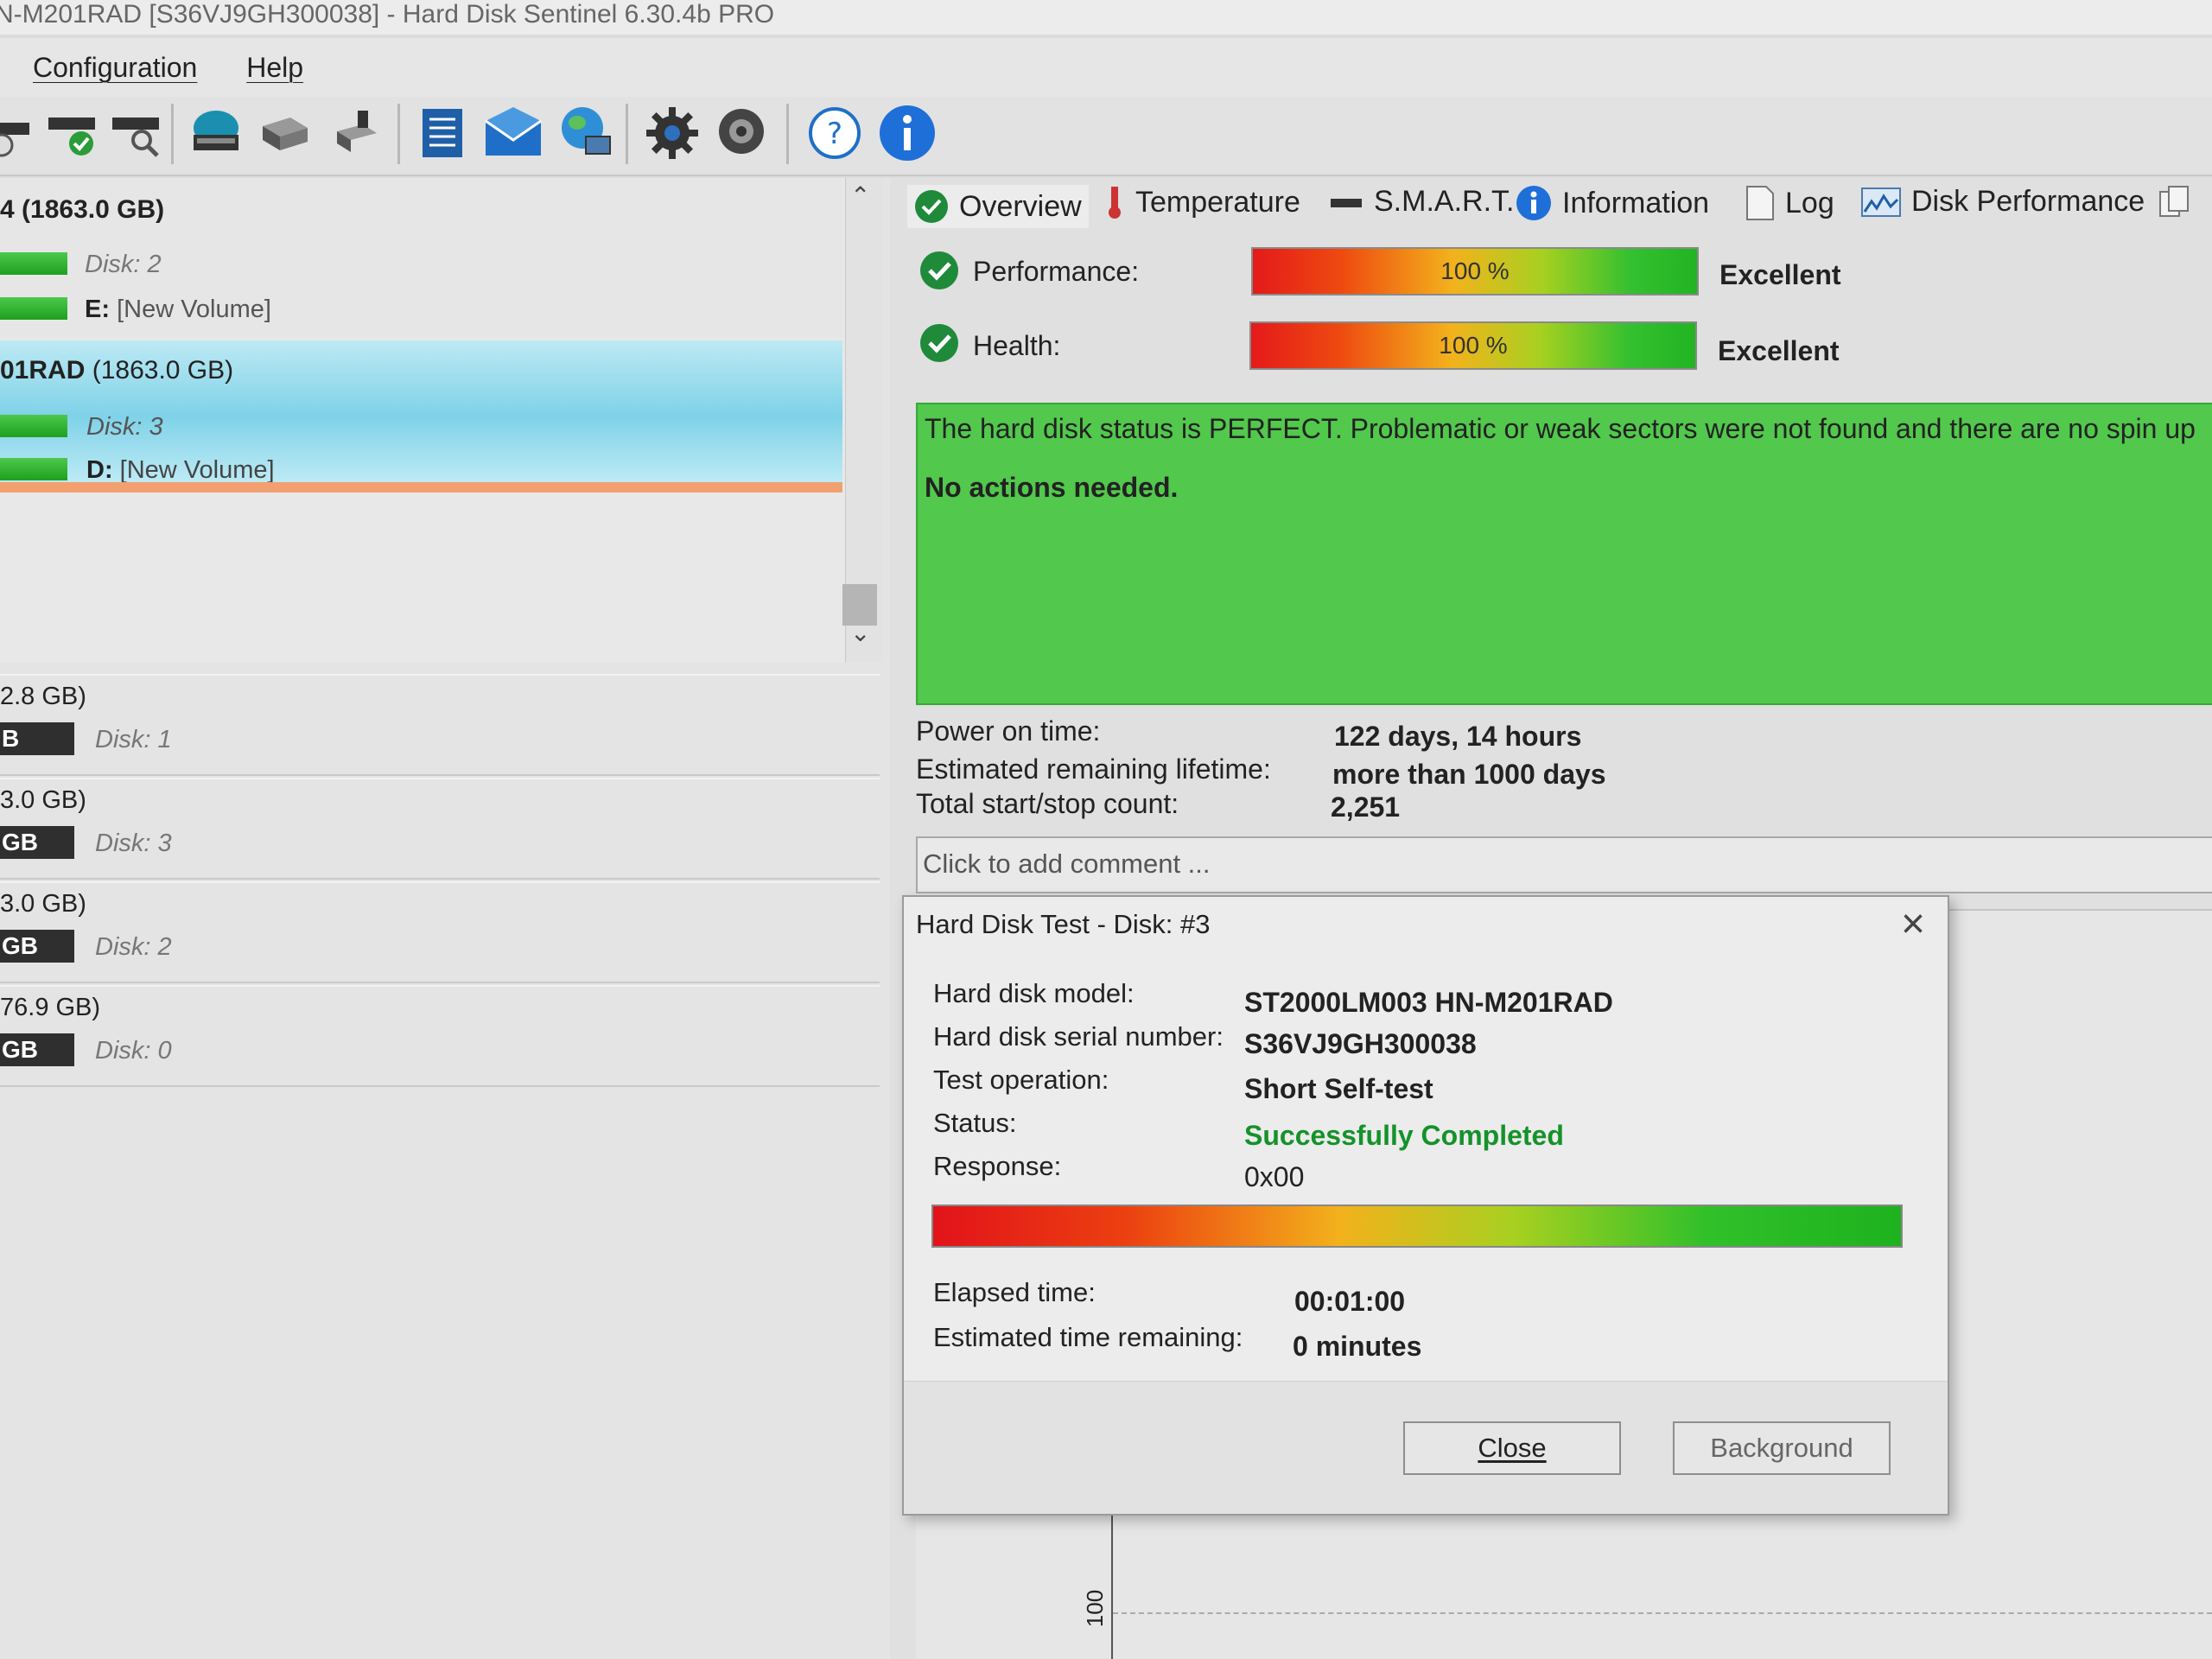 The height and width of the screenshot is (1659, 2212). Describe the element at coordinates (115, 67) in the screenshot. I see `menu-configuration: Configuration` at that location.